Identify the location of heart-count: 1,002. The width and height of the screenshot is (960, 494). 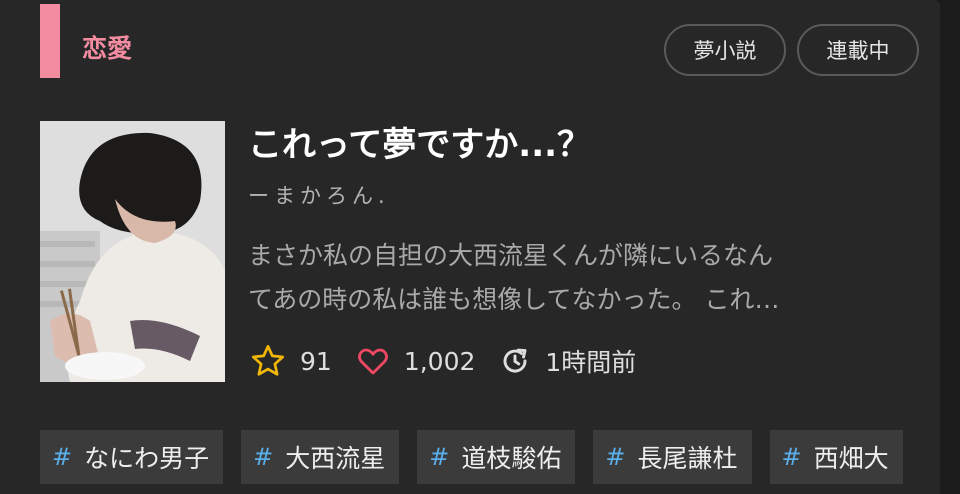
(439, 361).